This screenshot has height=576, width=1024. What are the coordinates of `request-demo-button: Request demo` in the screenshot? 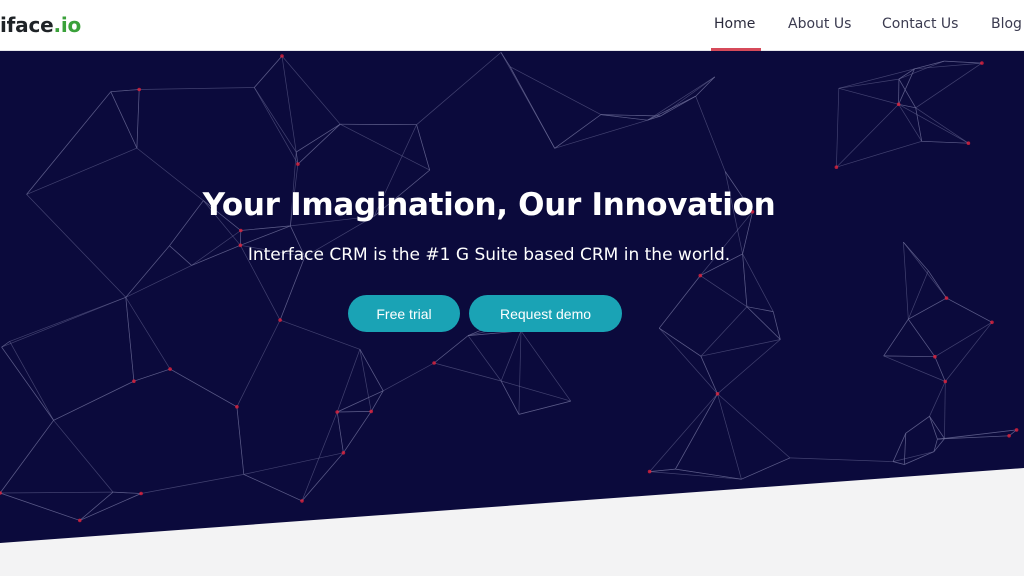 It's located at (545, 313).